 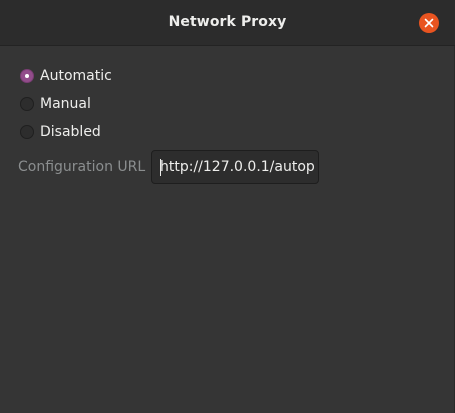 I want to click on radio-automatic: Automatic, so click(x=66, y=76).